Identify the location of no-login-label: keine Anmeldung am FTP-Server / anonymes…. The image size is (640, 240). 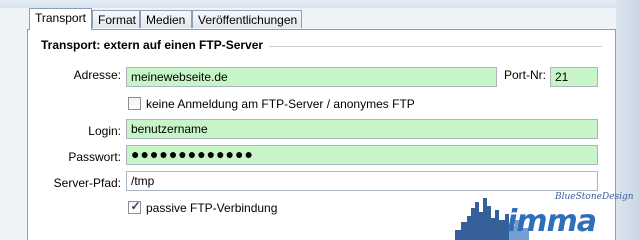
(280, 104).